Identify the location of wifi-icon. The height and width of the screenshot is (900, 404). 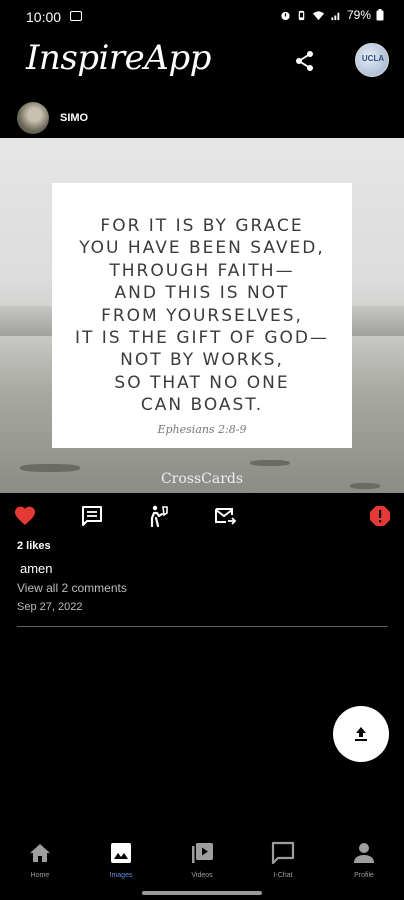
(318, 15).